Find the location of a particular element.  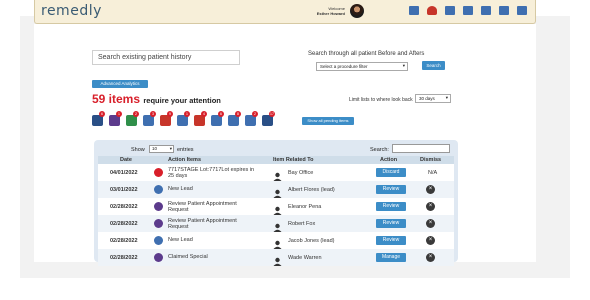

list-icon is located at coordinates (504, 10).